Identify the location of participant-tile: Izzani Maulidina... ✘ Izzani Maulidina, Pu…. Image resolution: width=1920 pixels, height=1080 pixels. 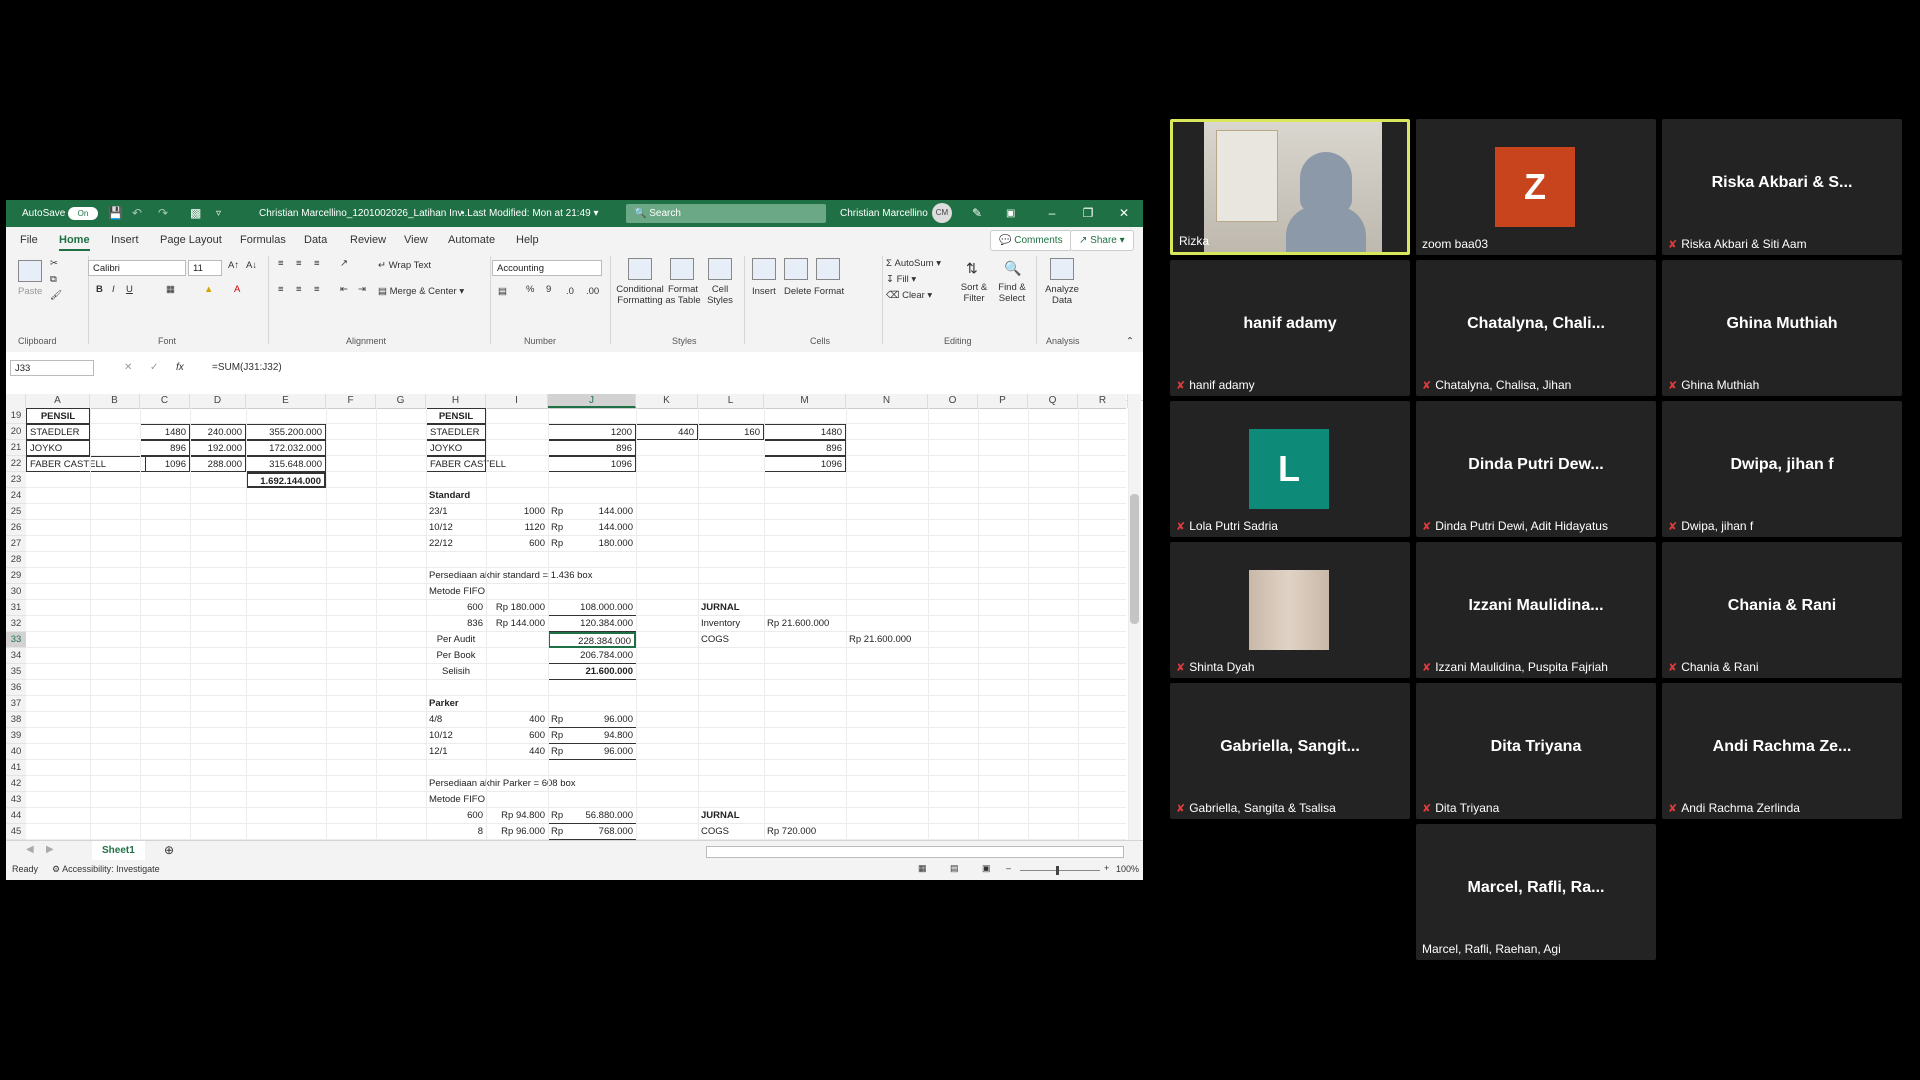
(1536, 610).